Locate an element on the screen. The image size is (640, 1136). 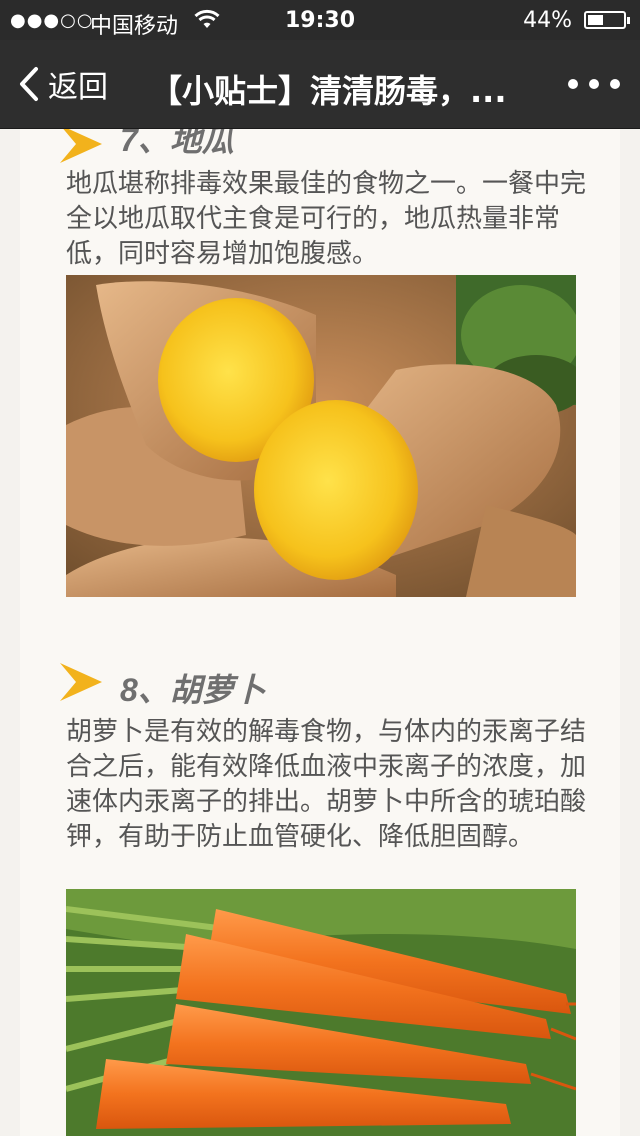
status-bar: ●●●○○ 中国移动 19:30 44% is located at coordinates (320, 20).